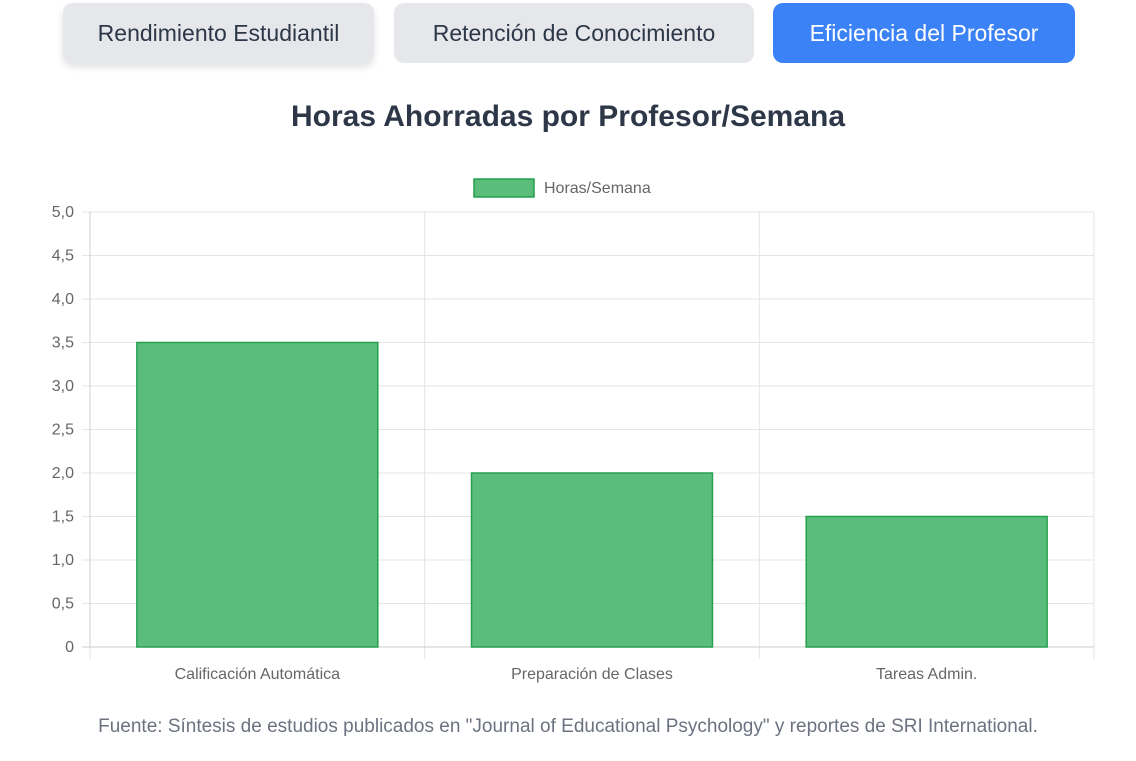 Image resolution: width=1136 pixels, height=761 pixels. Describe the element at coordinates (568, 116) in the screenshot. I see `chart-title: Horas Ahorradas por Profesor/Semana` at that location.